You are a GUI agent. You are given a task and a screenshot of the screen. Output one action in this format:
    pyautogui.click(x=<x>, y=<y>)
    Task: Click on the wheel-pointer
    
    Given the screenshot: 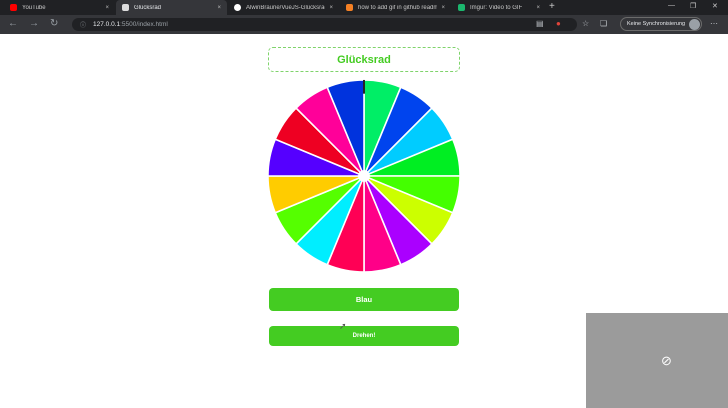 What is the action you would take?
    pyautogui.click(x=364, y=86)
    